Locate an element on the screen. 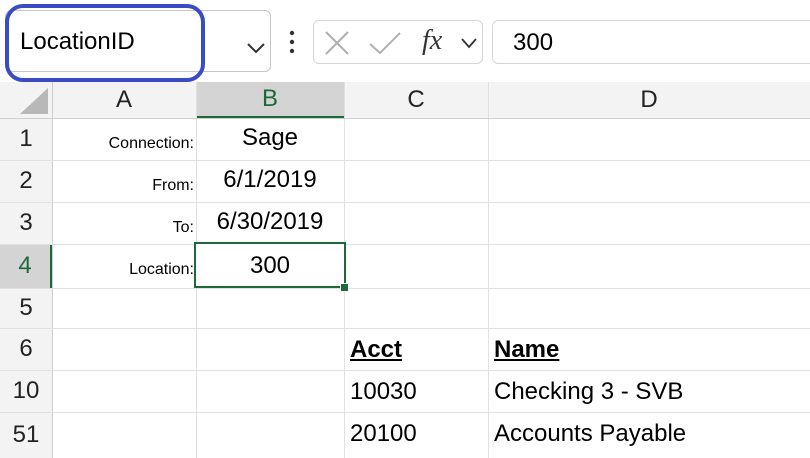 The width and height of the screenshot is (810, 458). select-all-triangle-icon is located at coordinates (34, 101).